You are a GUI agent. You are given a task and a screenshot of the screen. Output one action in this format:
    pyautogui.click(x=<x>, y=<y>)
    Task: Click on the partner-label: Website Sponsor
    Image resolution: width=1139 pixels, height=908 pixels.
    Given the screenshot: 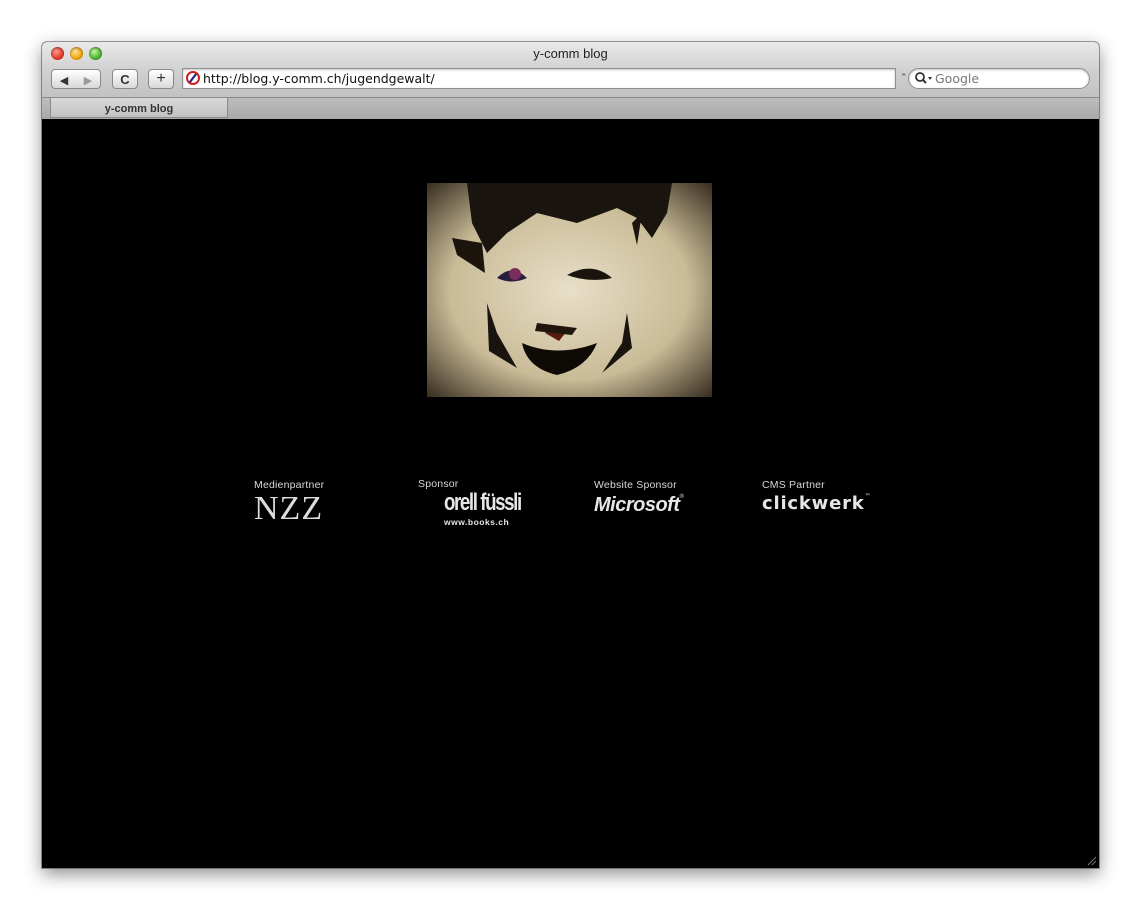 What is the action you would take?
    pyautogui.click(x=635, y=485)
    